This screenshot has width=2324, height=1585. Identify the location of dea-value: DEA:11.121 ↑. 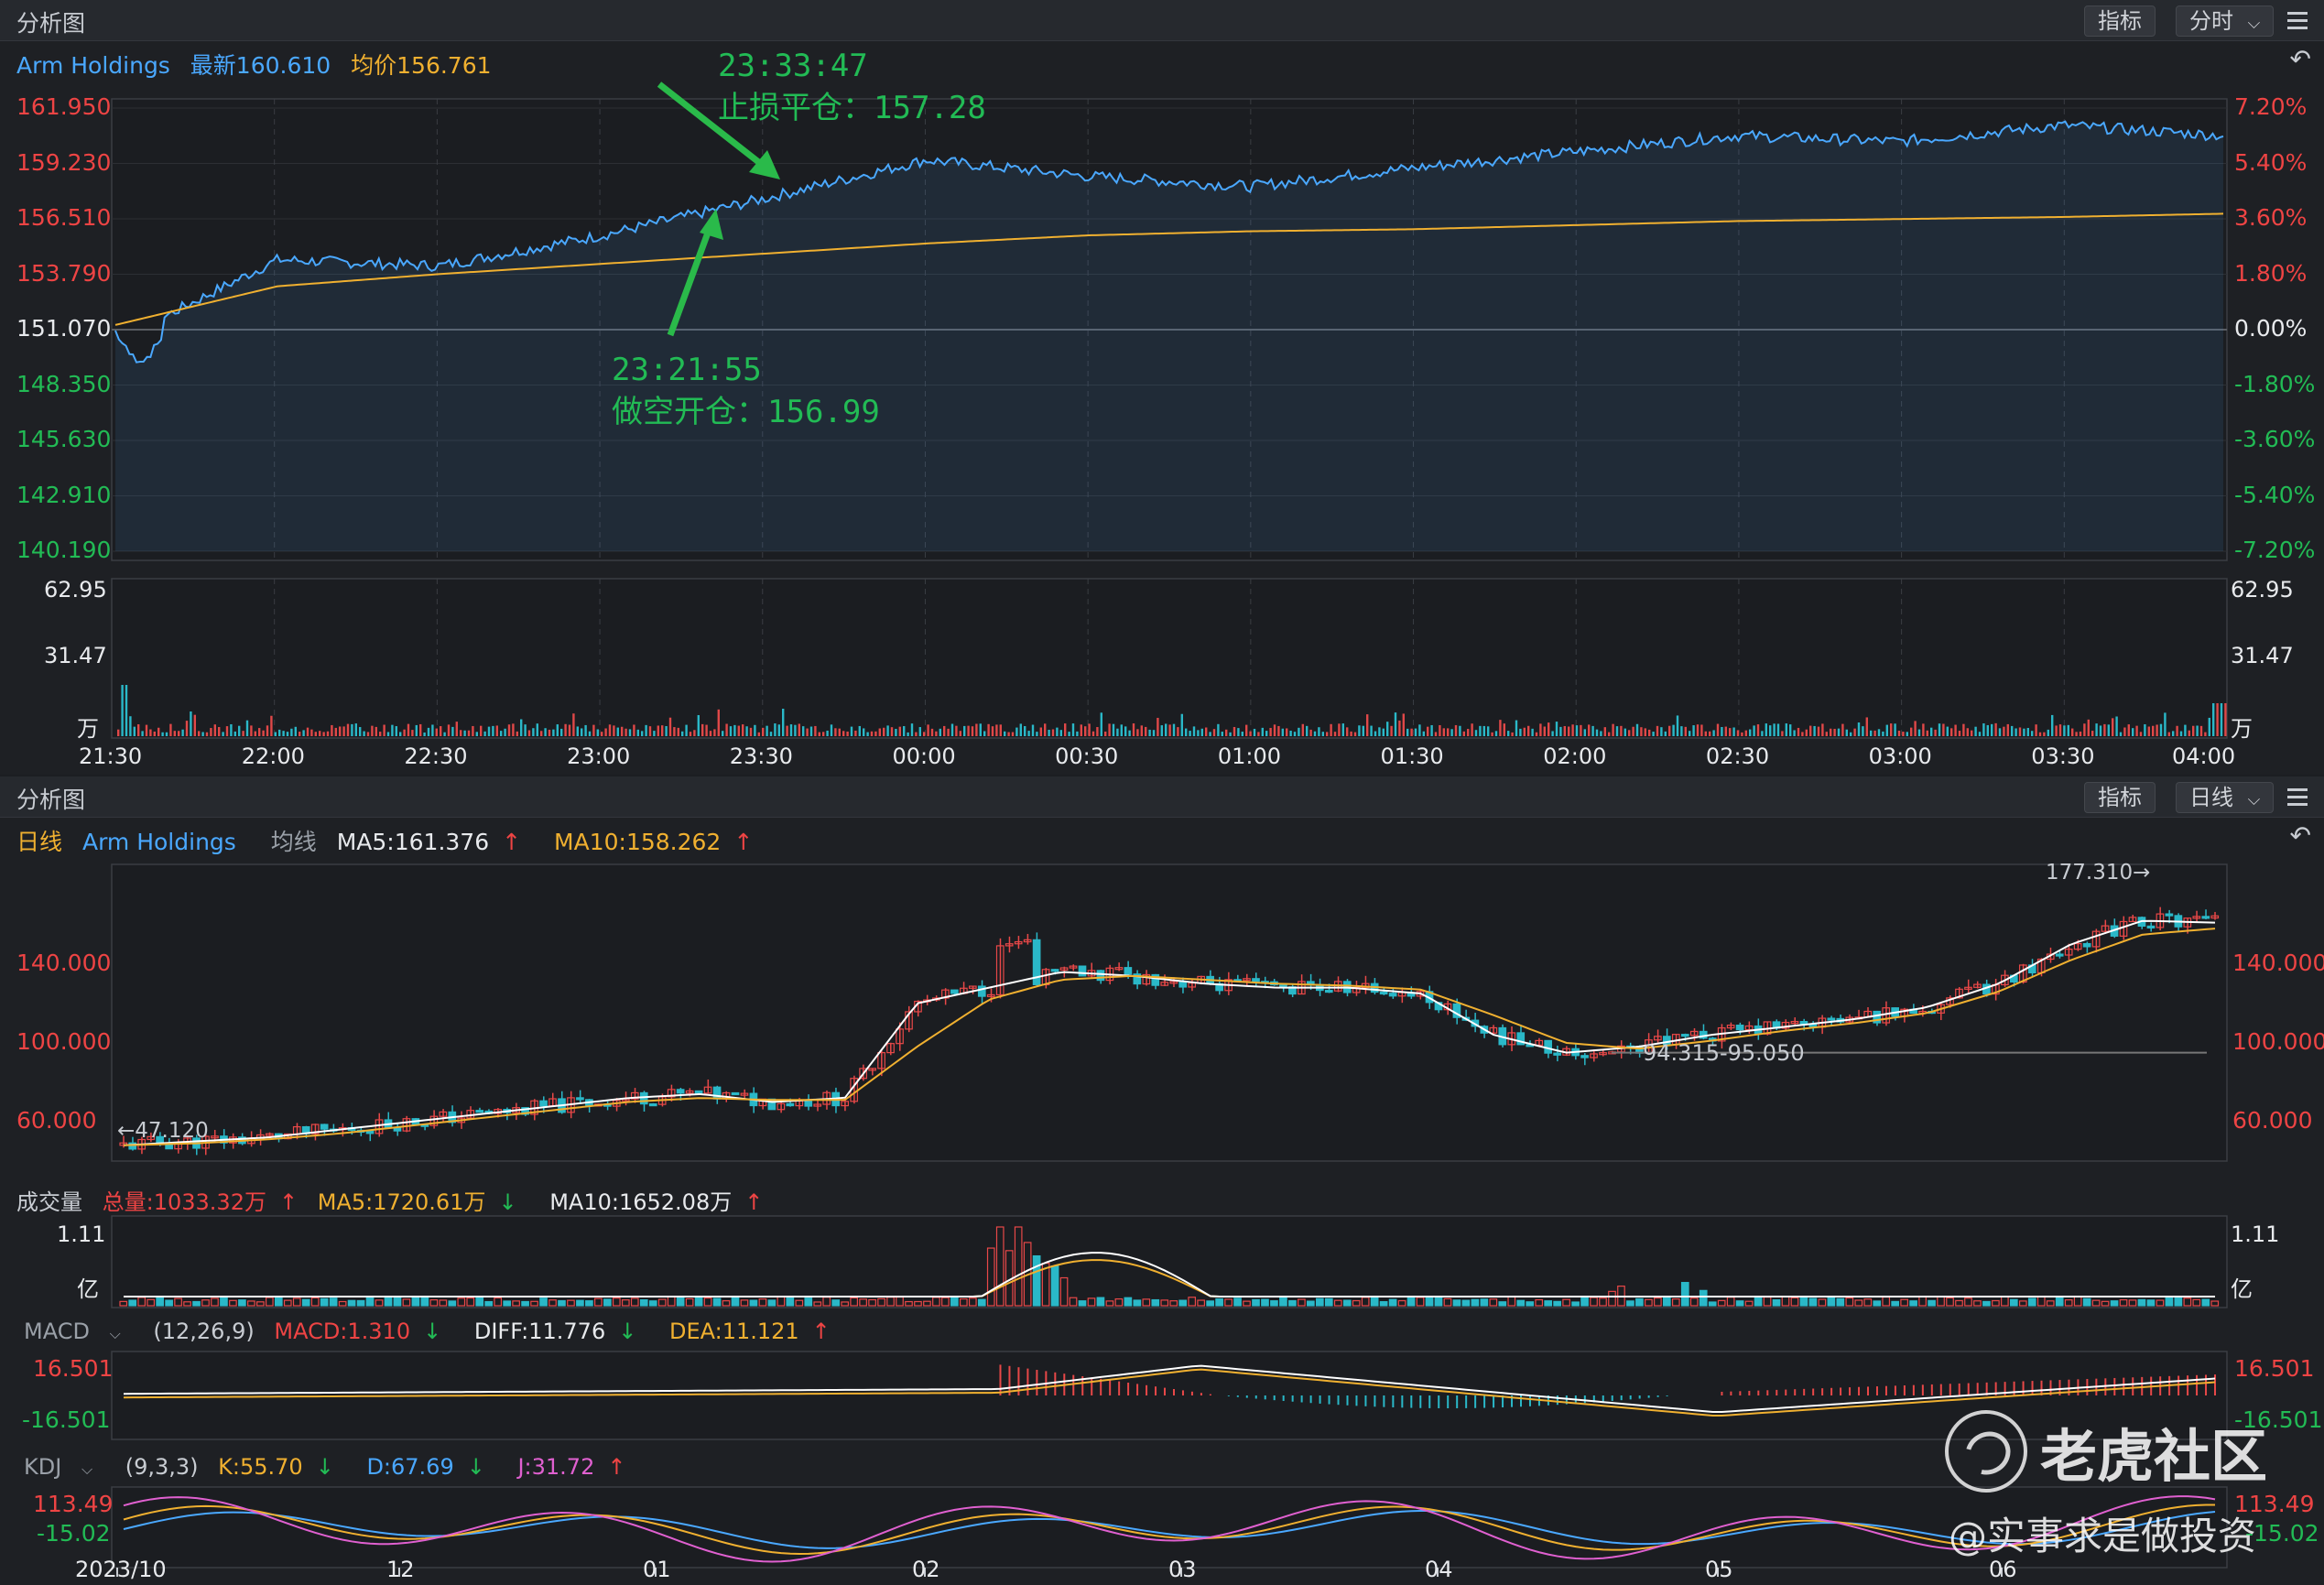
(749, 1331).